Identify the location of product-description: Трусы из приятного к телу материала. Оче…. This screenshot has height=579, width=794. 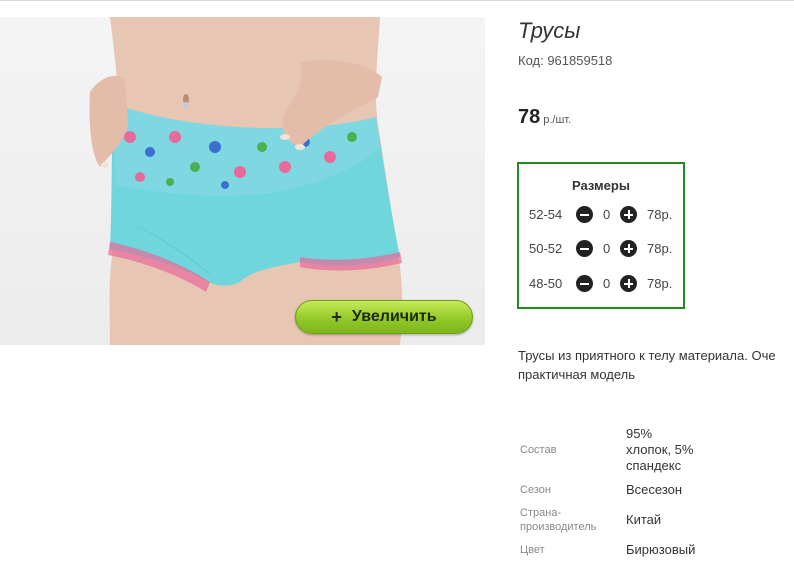
(656, 365).